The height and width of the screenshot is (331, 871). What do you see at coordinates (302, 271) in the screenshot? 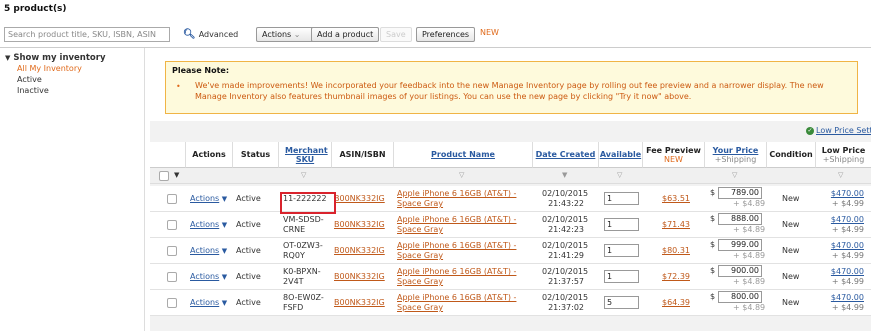
I see `row-sku-line1: K0-BPXN-` at bounding box center [302, 271].